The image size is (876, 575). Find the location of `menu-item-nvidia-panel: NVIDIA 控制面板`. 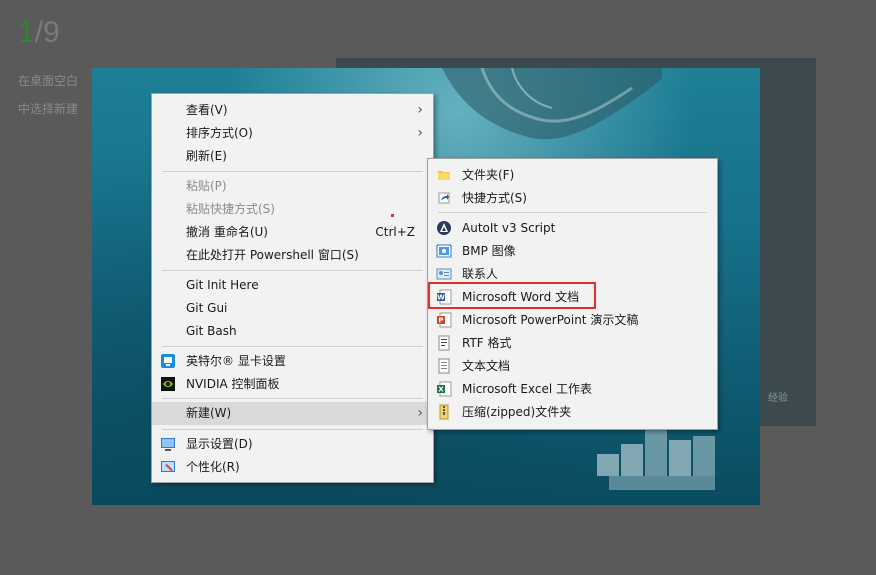

menu-item-nvidia-panel: NVIDIA 控制面板 is located at coordinates (292, 384).